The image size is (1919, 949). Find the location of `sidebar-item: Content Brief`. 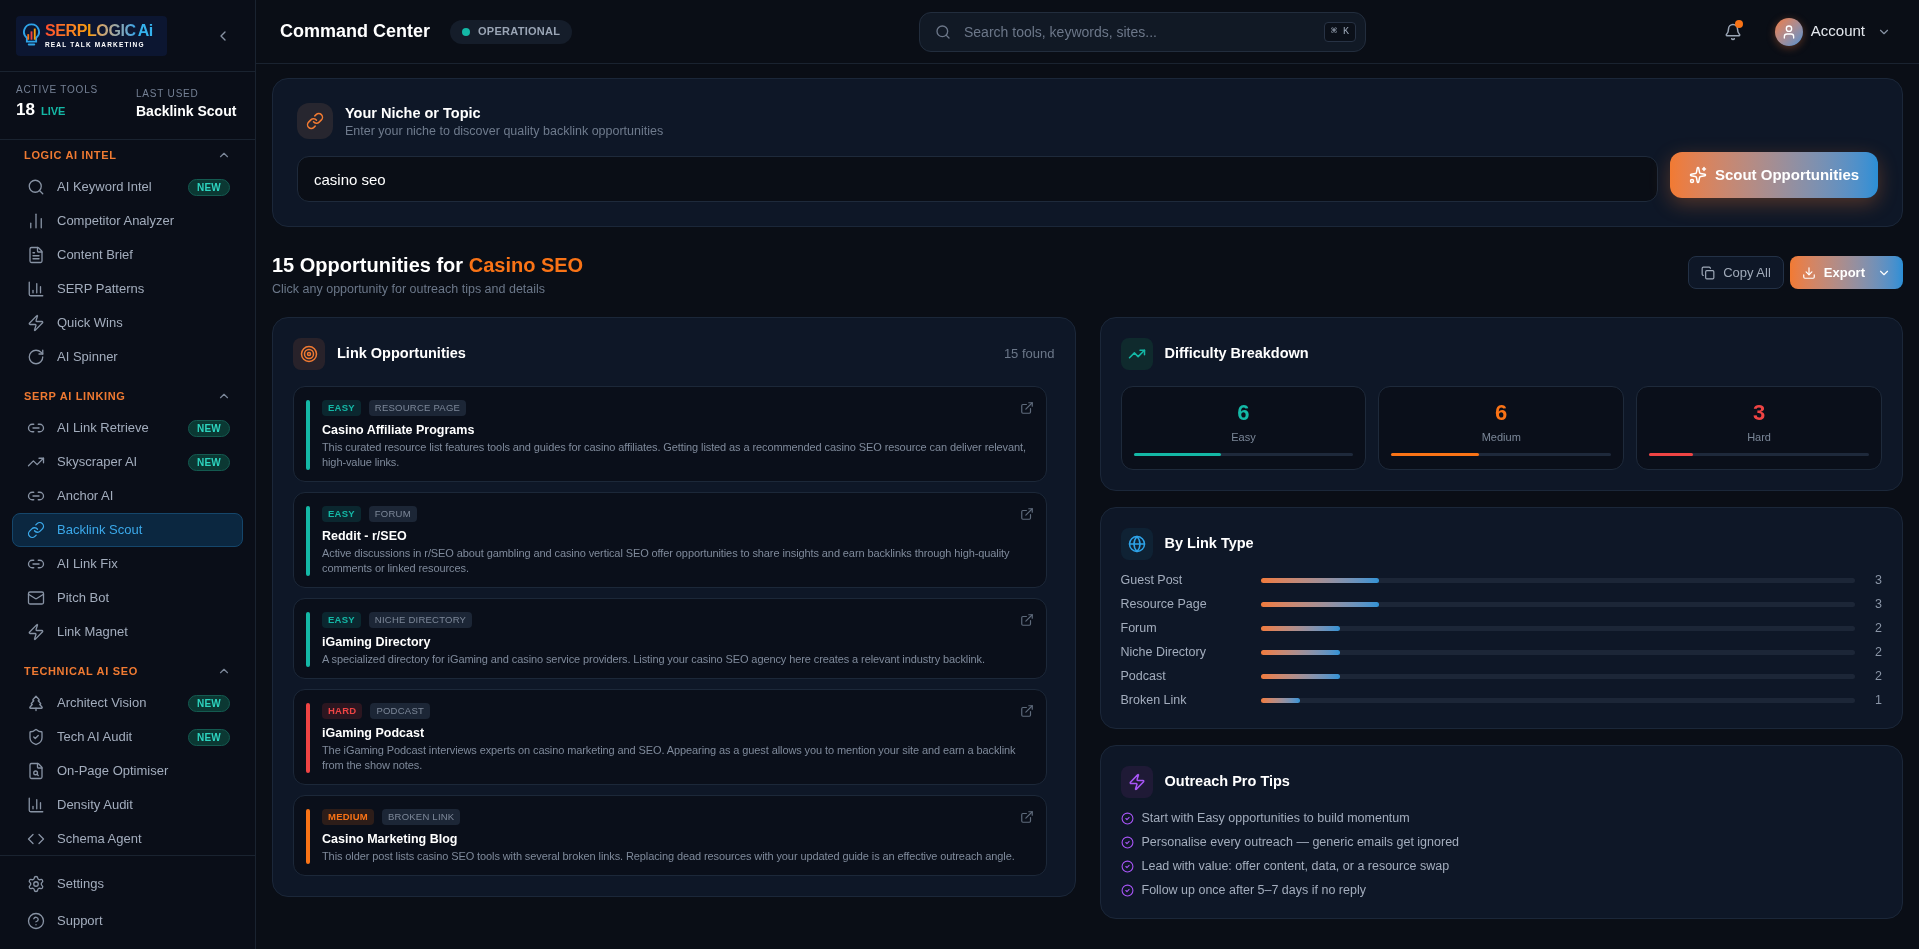

sidebar-item: Content Brief is located at coordinates (127, 255).